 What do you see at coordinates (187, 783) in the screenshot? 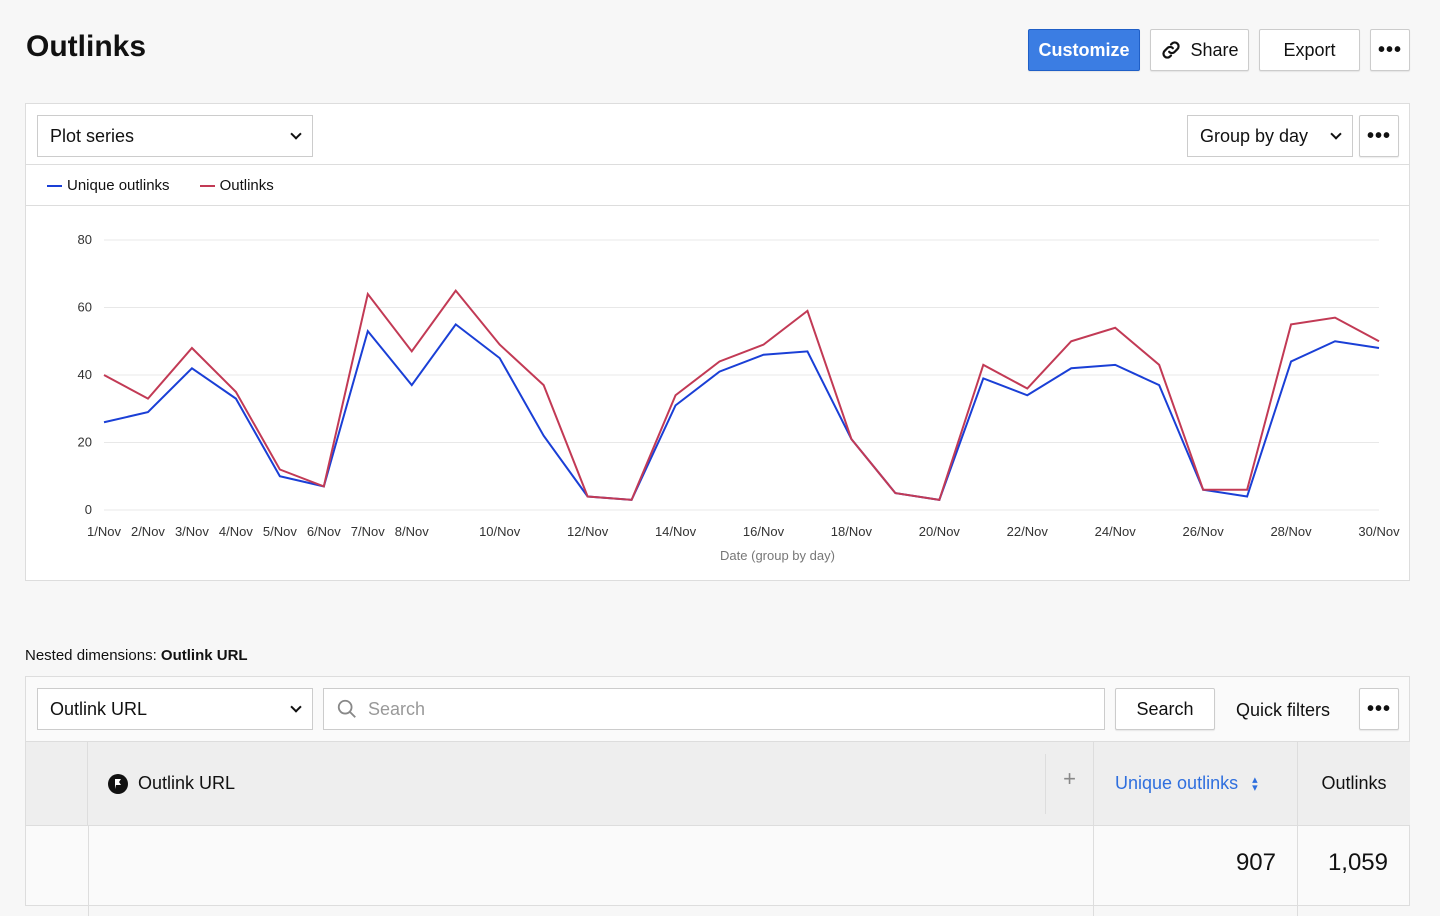
I see `column-label: Outlink URL` at bounding box center [187, 783].